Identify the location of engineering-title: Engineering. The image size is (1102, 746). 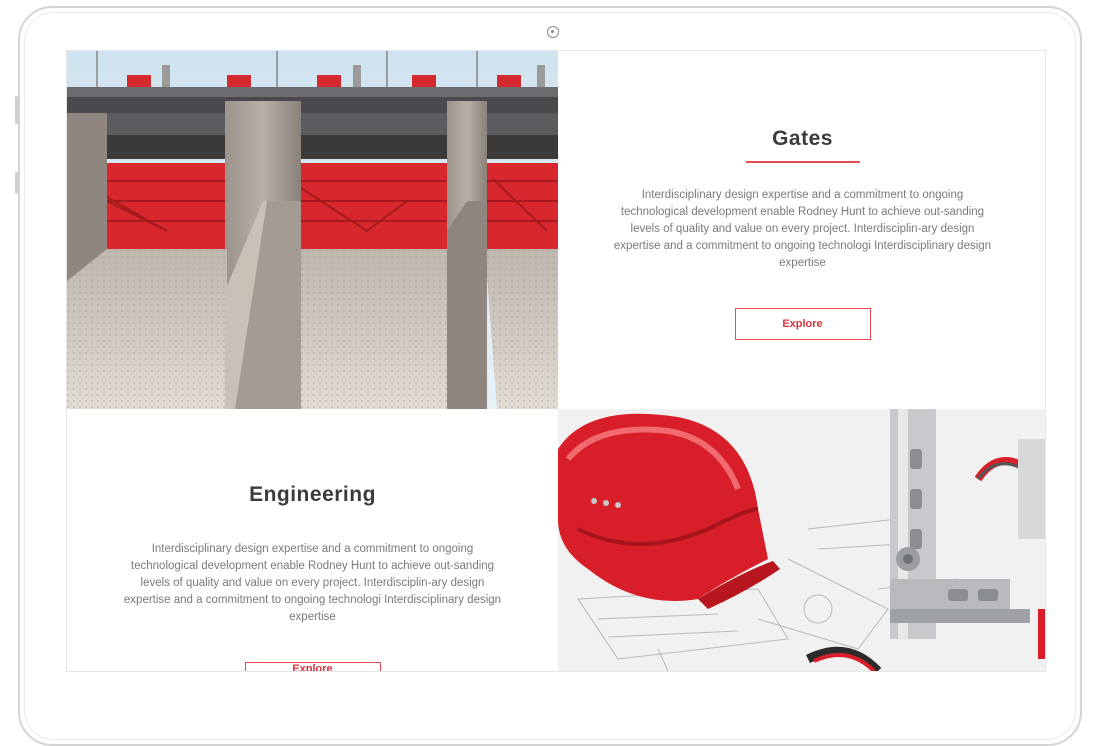
(312, 494).